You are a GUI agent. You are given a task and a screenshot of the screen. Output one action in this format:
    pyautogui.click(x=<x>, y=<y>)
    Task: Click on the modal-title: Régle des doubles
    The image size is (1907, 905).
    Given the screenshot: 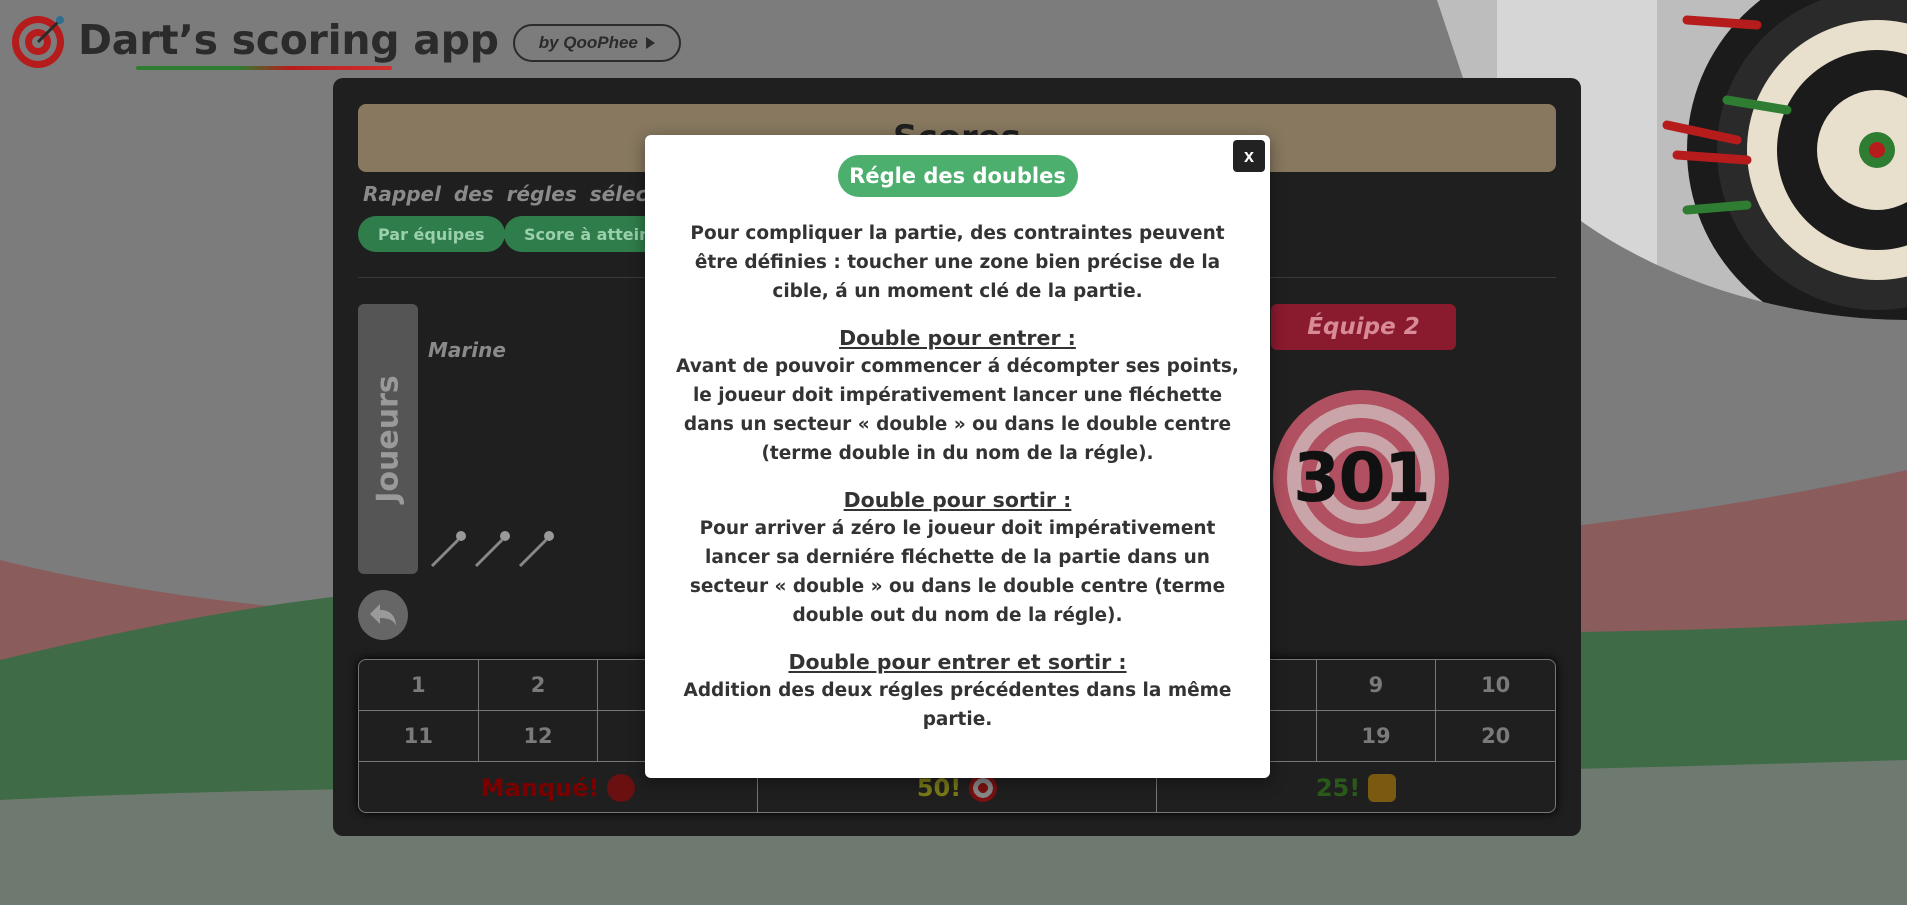 What is the action you would take?
    pyautogui.click(x=957, y=176)
    